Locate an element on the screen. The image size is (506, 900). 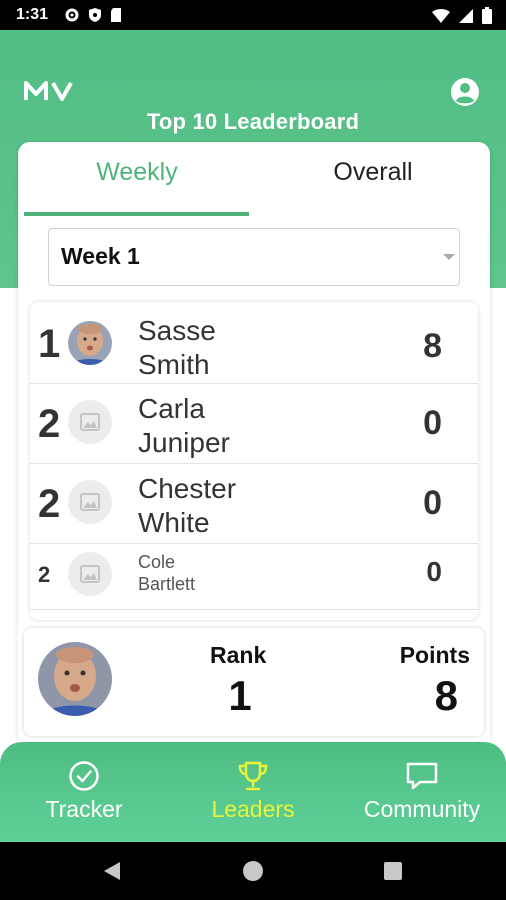
bottom-navigation: Tracker Leaders Community is located at coordinates (253, 792).